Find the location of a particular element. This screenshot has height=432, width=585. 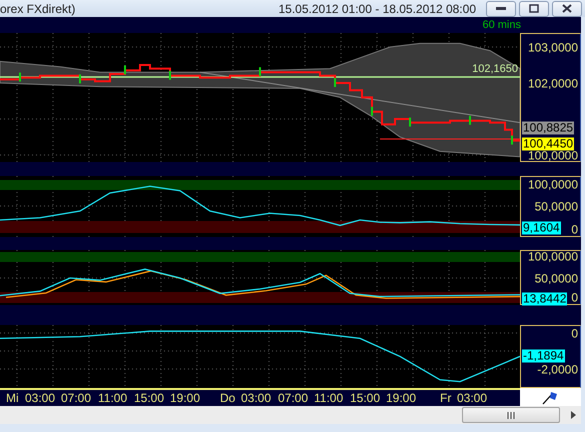

axis-label: 103,0000 is located at coordinates (553, 48).